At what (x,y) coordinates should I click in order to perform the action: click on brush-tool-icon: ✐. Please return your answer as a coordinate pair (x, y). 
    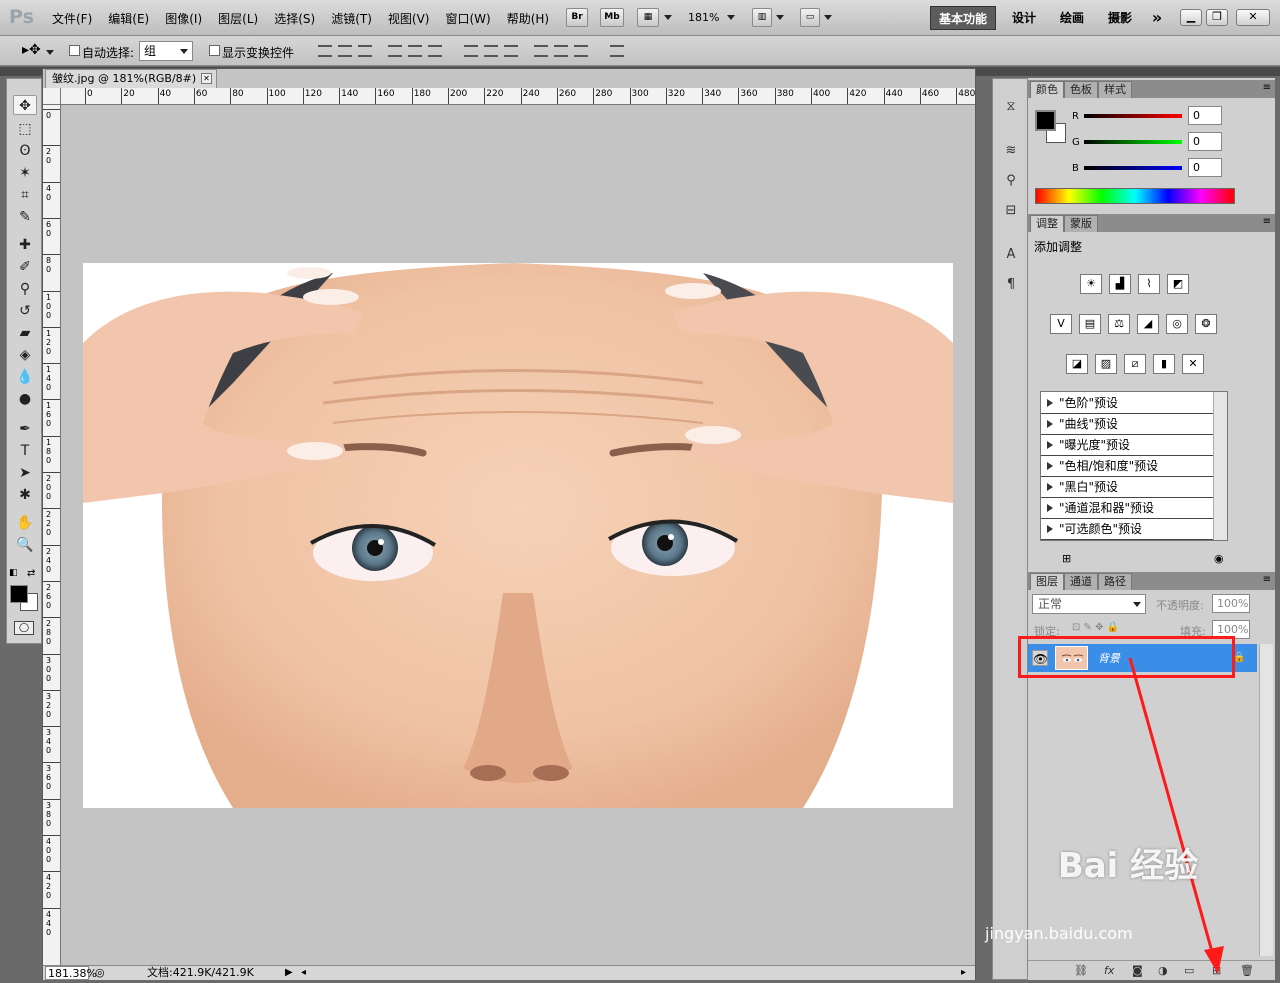
    Looking at the image, I should click on (25, 267).